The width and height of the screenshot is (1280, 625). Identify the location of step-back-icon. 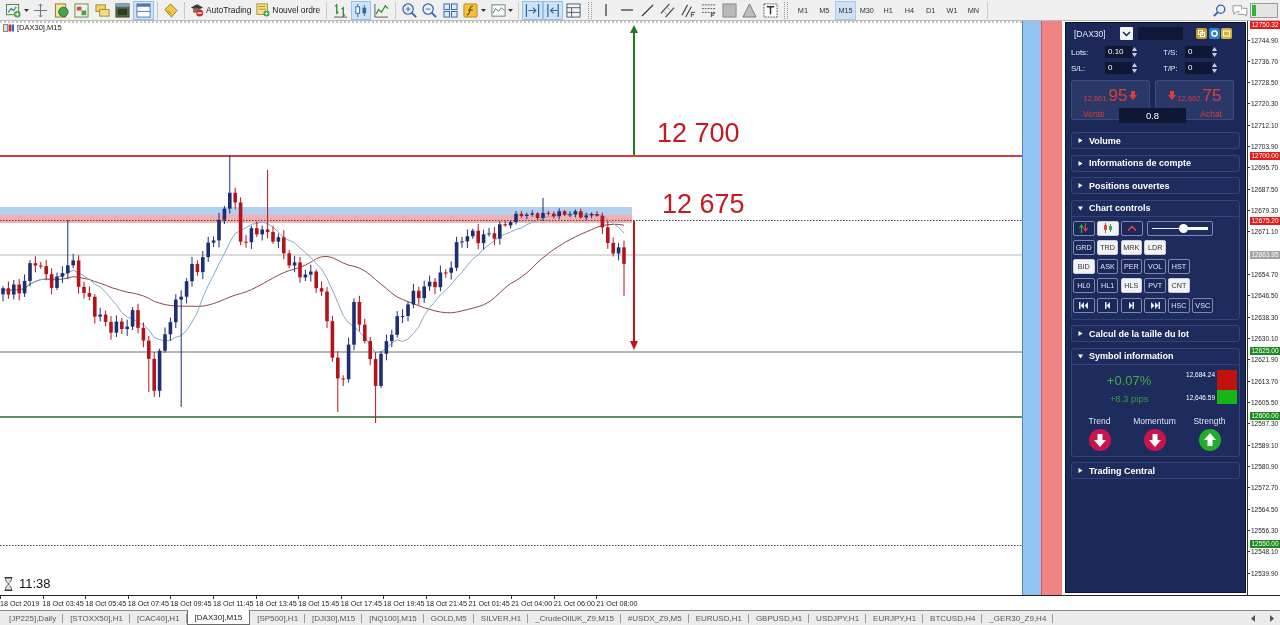
(1108, 305).